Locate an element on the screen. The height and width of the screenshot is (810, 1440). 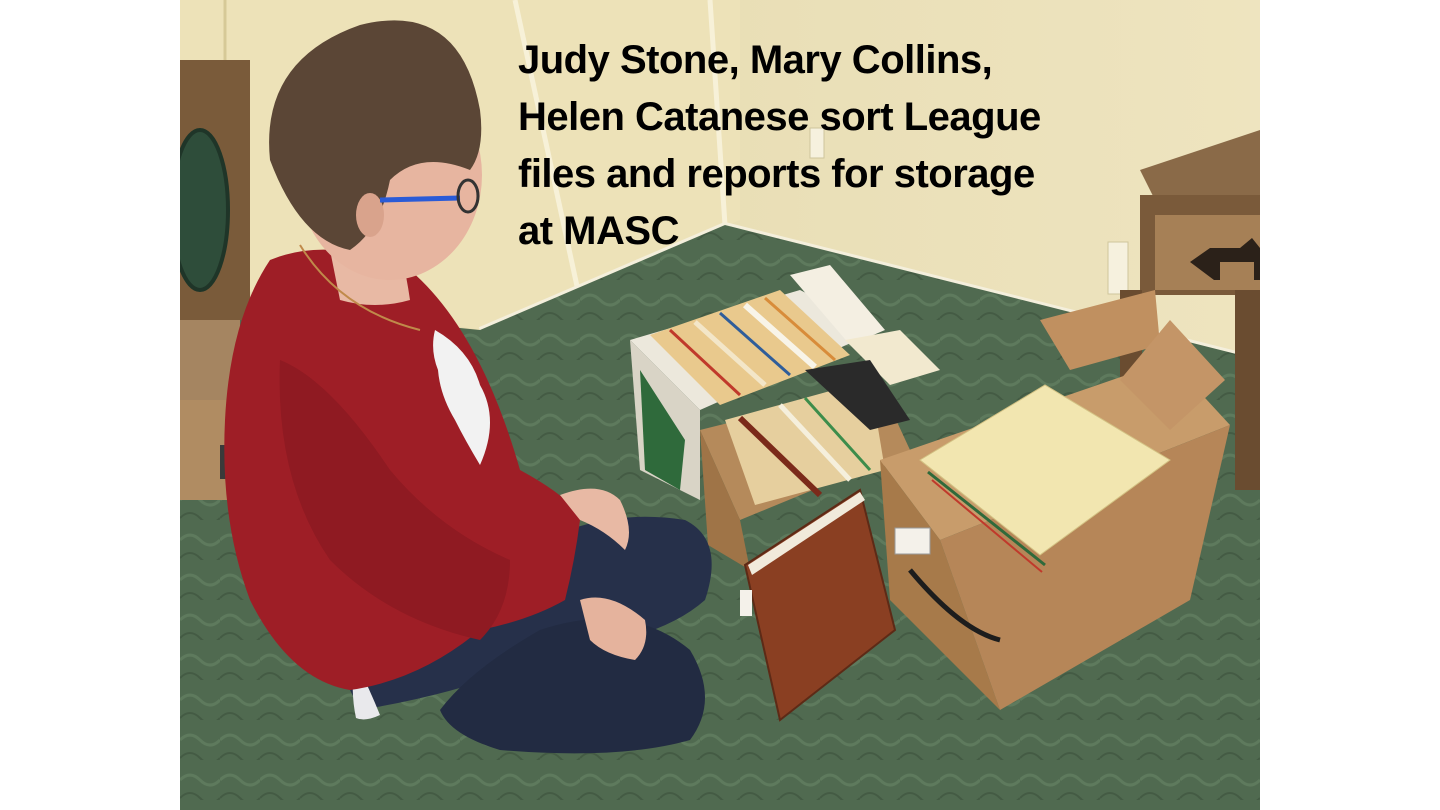
wall-outlet is located at coordinates (1118, 268).